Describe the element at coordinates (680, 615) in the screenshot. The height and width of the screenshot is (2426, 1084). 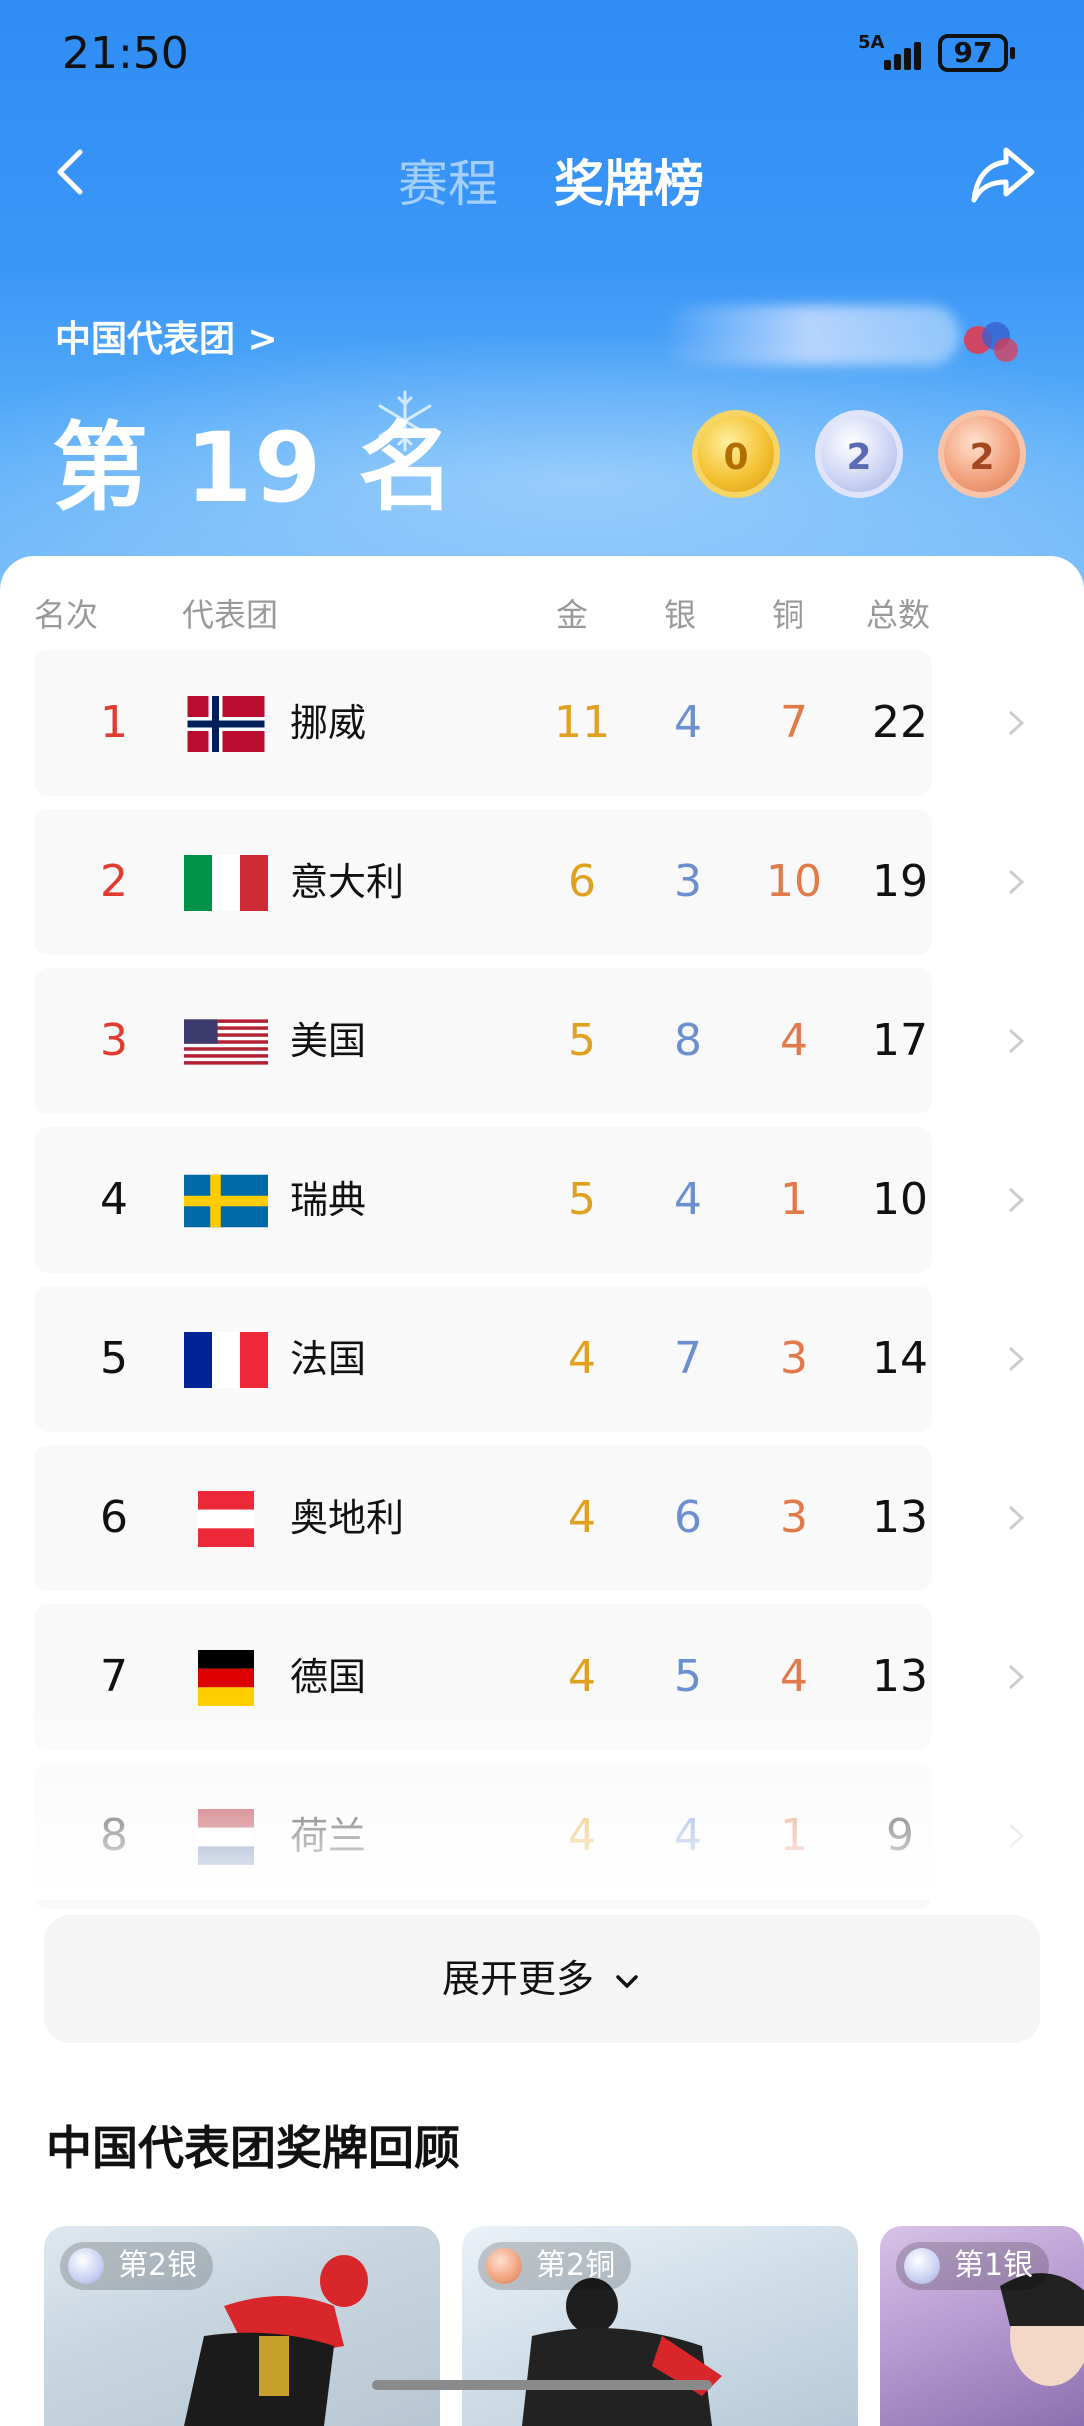
I see `header-silver: 银` at that location.